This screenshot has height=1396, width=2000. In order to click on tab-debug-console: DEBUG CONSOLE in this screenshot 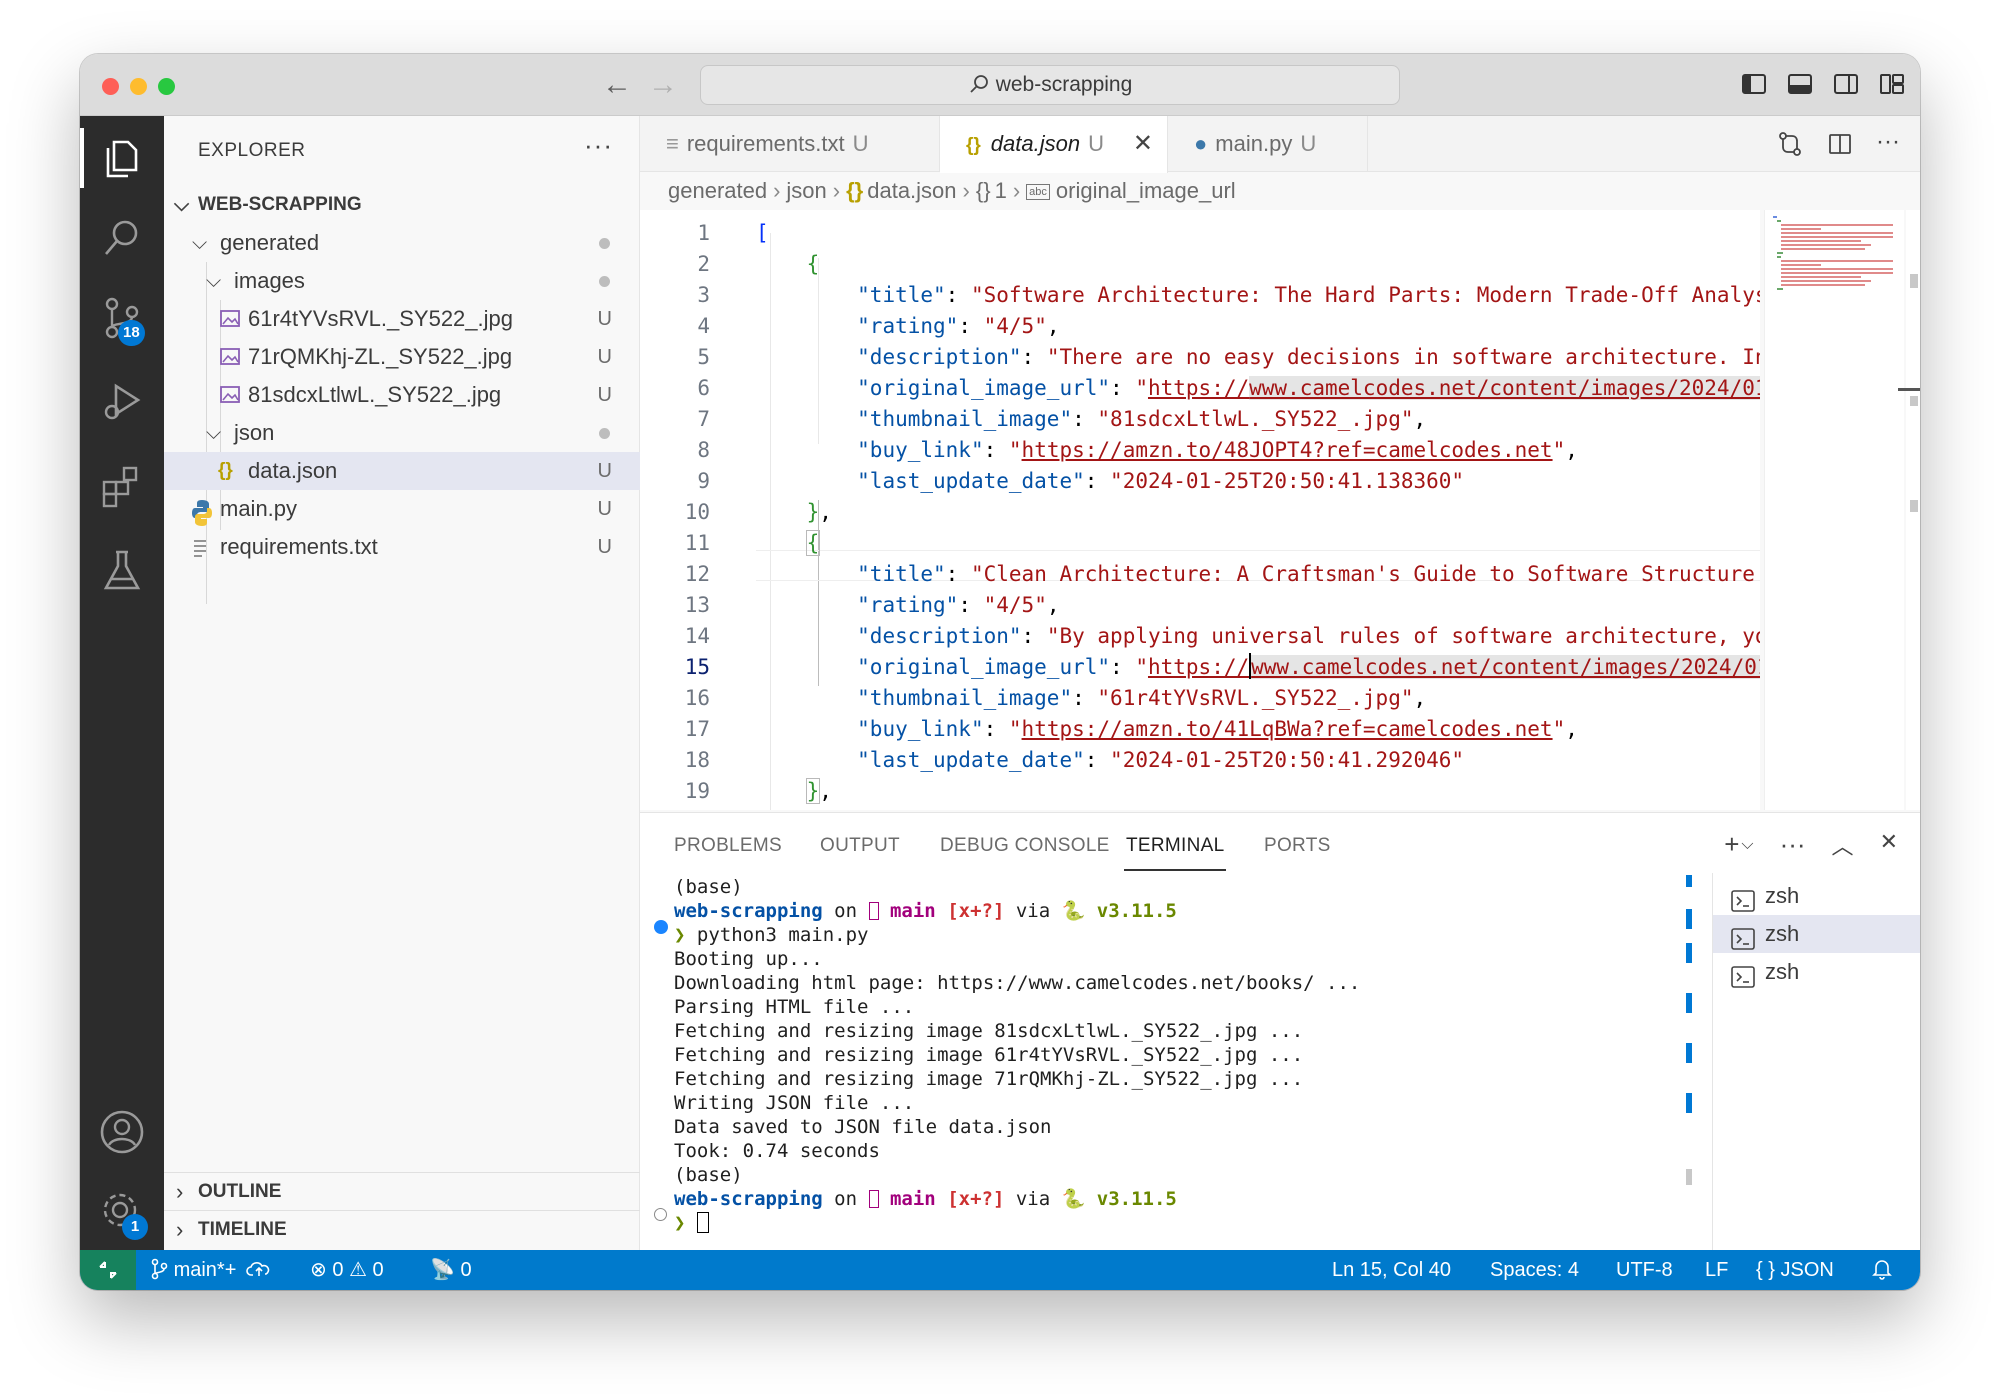, I will do `click(1025, 846)`.